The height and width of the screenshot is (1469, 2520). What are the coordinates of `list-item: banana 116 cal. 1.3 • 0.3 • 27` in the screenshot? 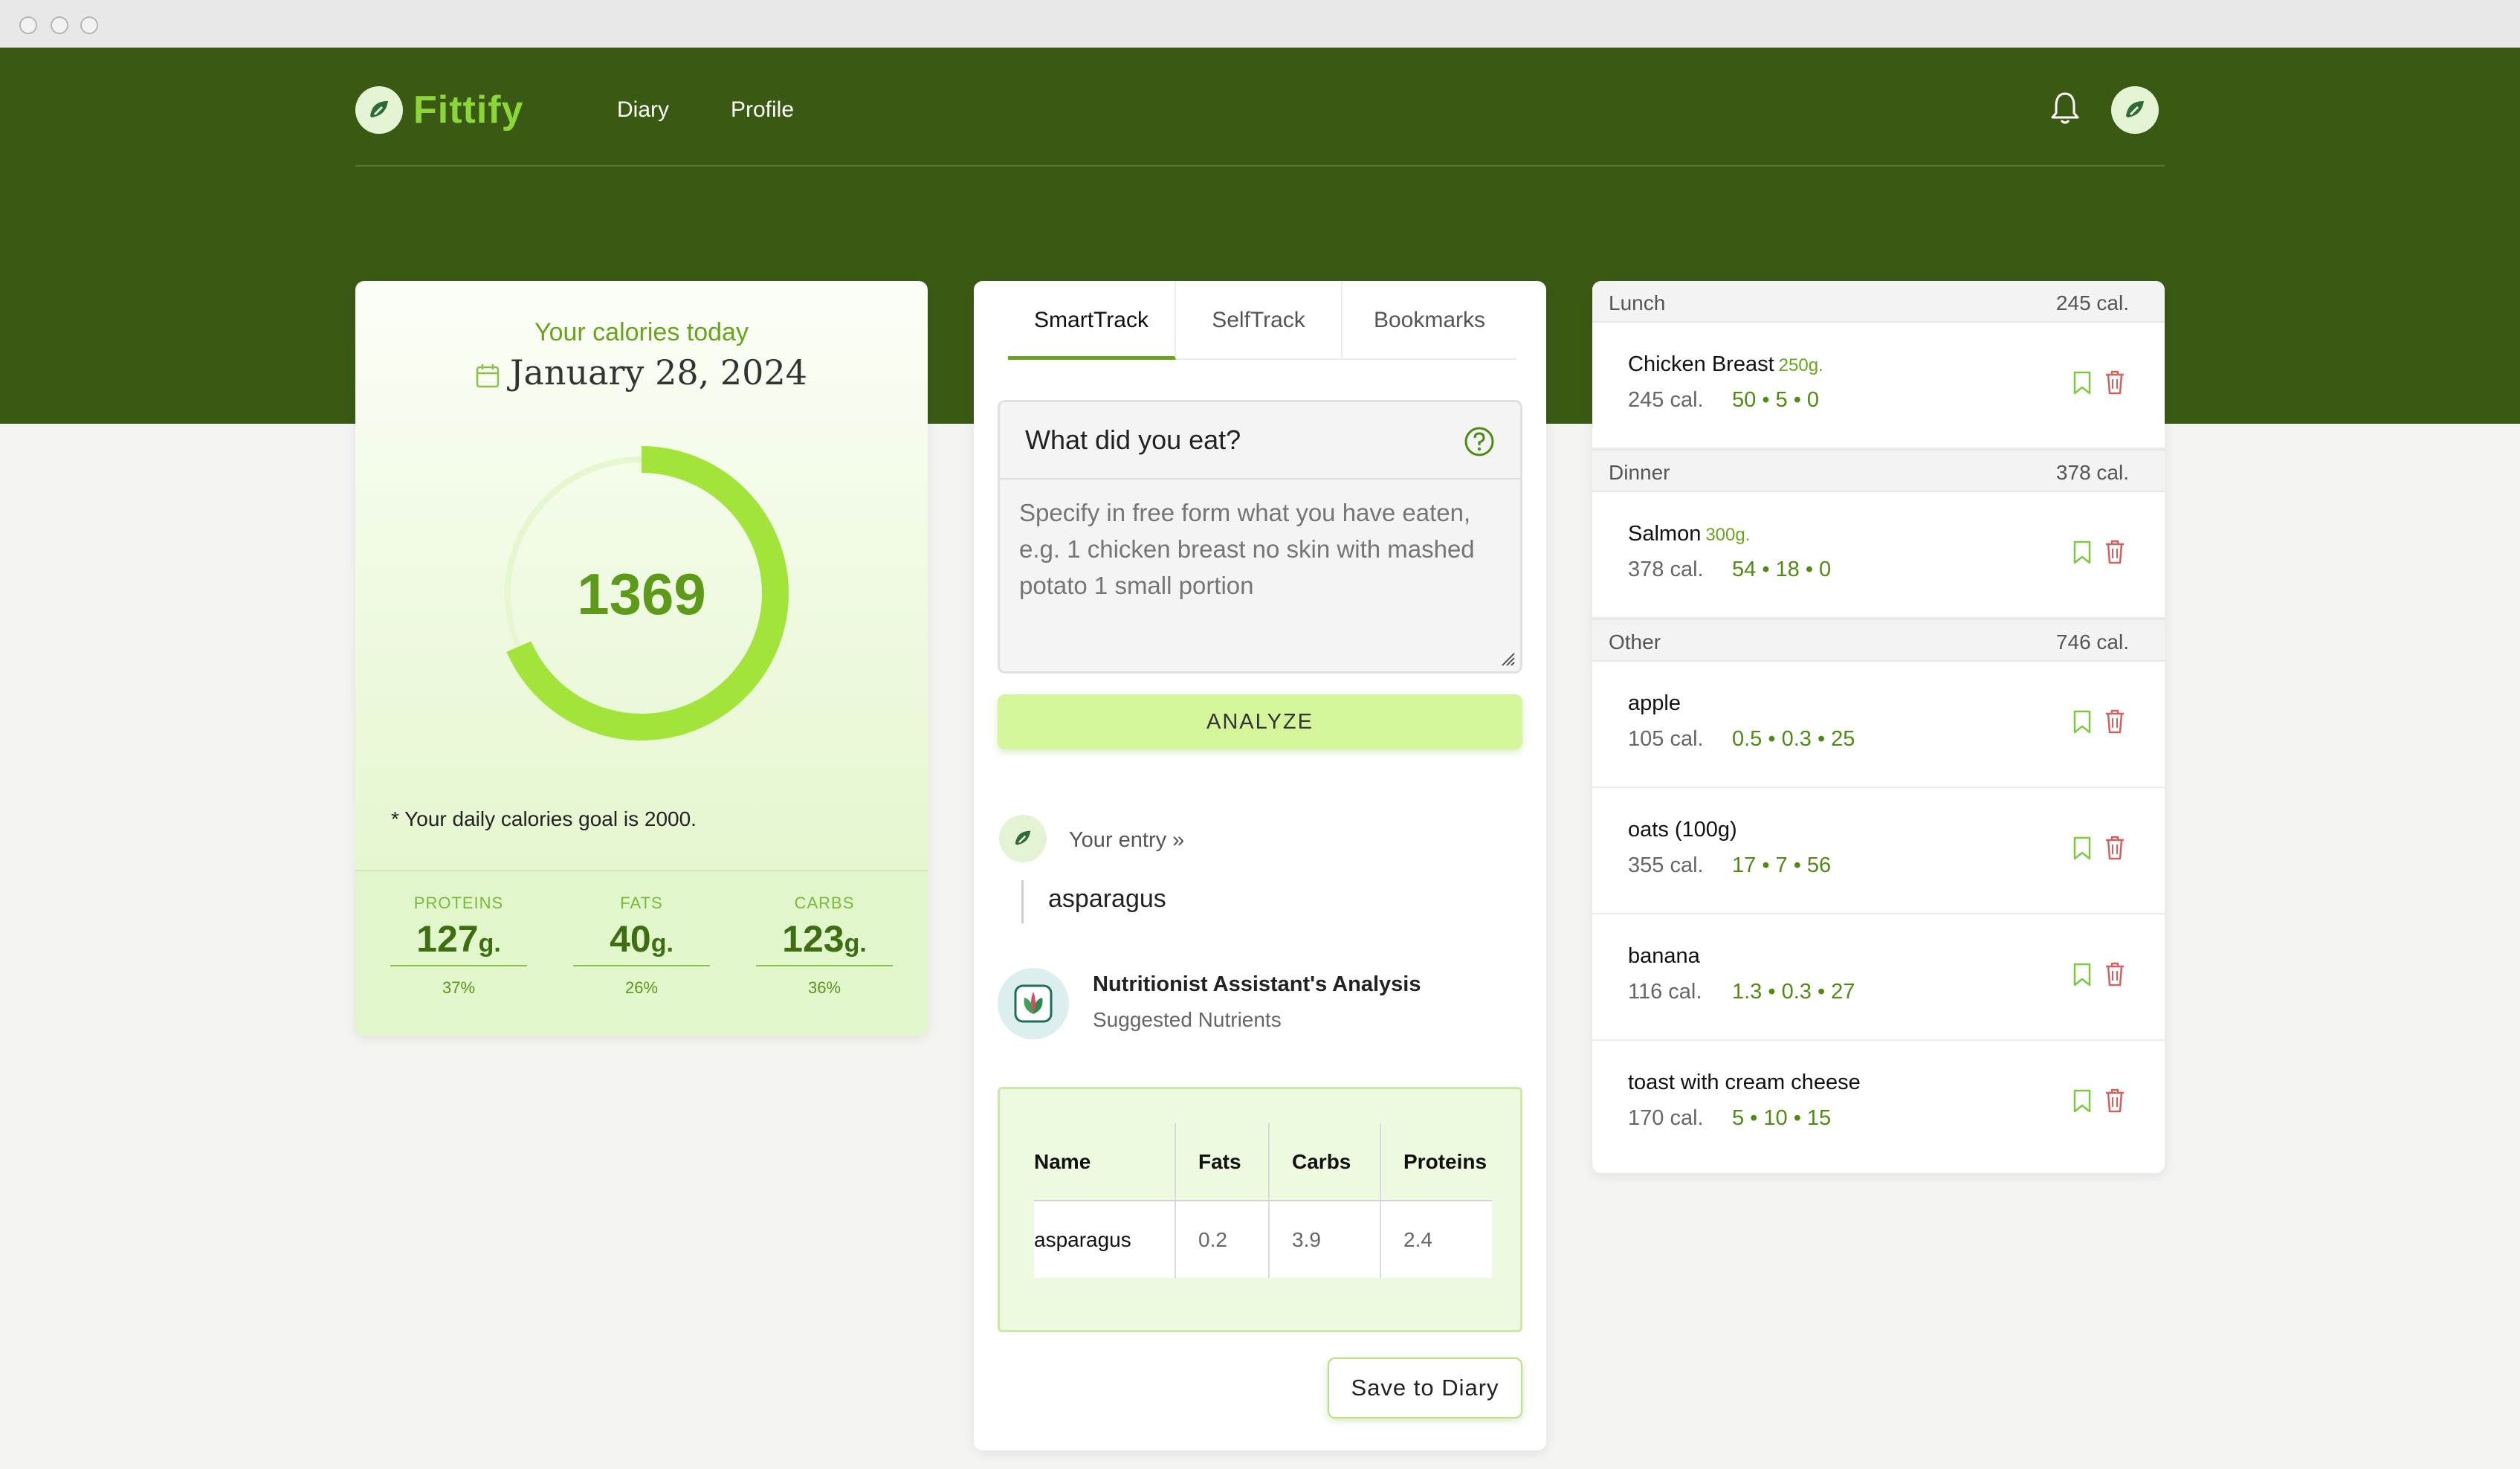 It's located at (1879, 978).